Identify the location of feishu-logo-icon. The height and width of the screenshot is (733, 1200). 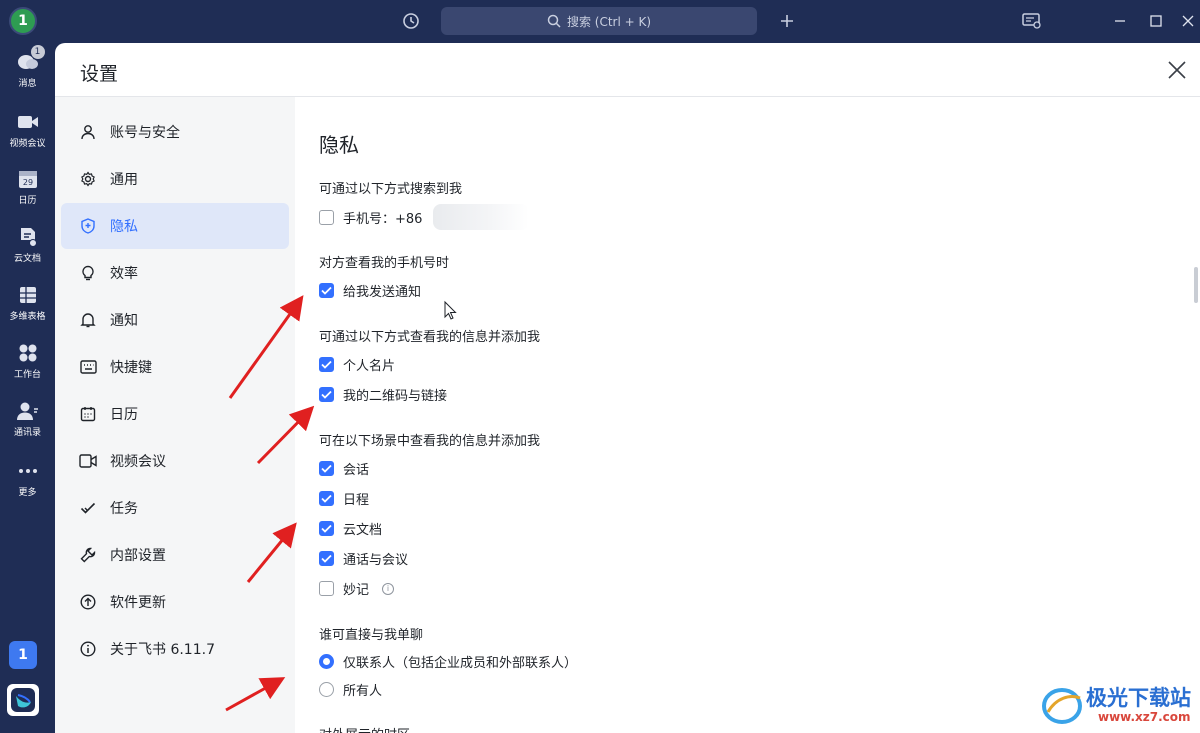
(23, 700).